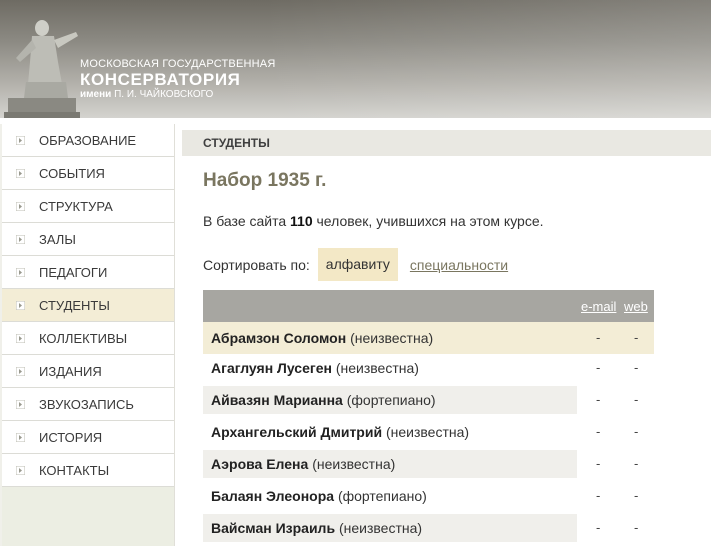 Image resolution: width=711 pixels, height=546 pixels. What do you see at coordinates (74, 470) in the screenshot?
I see `nav-item-label: КОНТАКТЫ` at bounding box center [74, 470].